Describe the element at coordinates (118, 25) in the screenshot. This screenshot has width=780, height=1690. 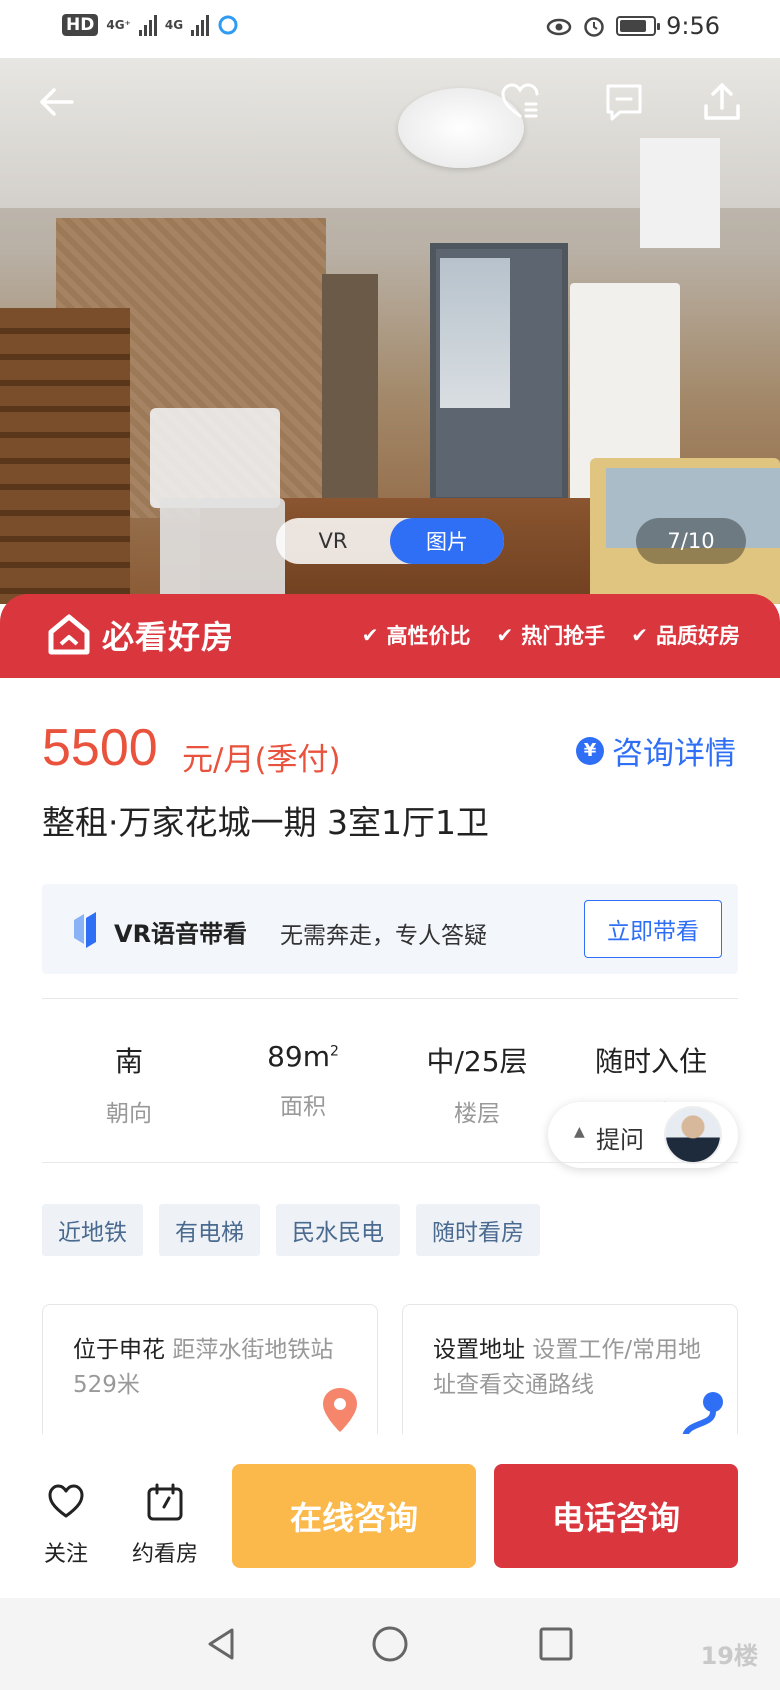
I see `network-4g-plus: 4G⁺` at that location.